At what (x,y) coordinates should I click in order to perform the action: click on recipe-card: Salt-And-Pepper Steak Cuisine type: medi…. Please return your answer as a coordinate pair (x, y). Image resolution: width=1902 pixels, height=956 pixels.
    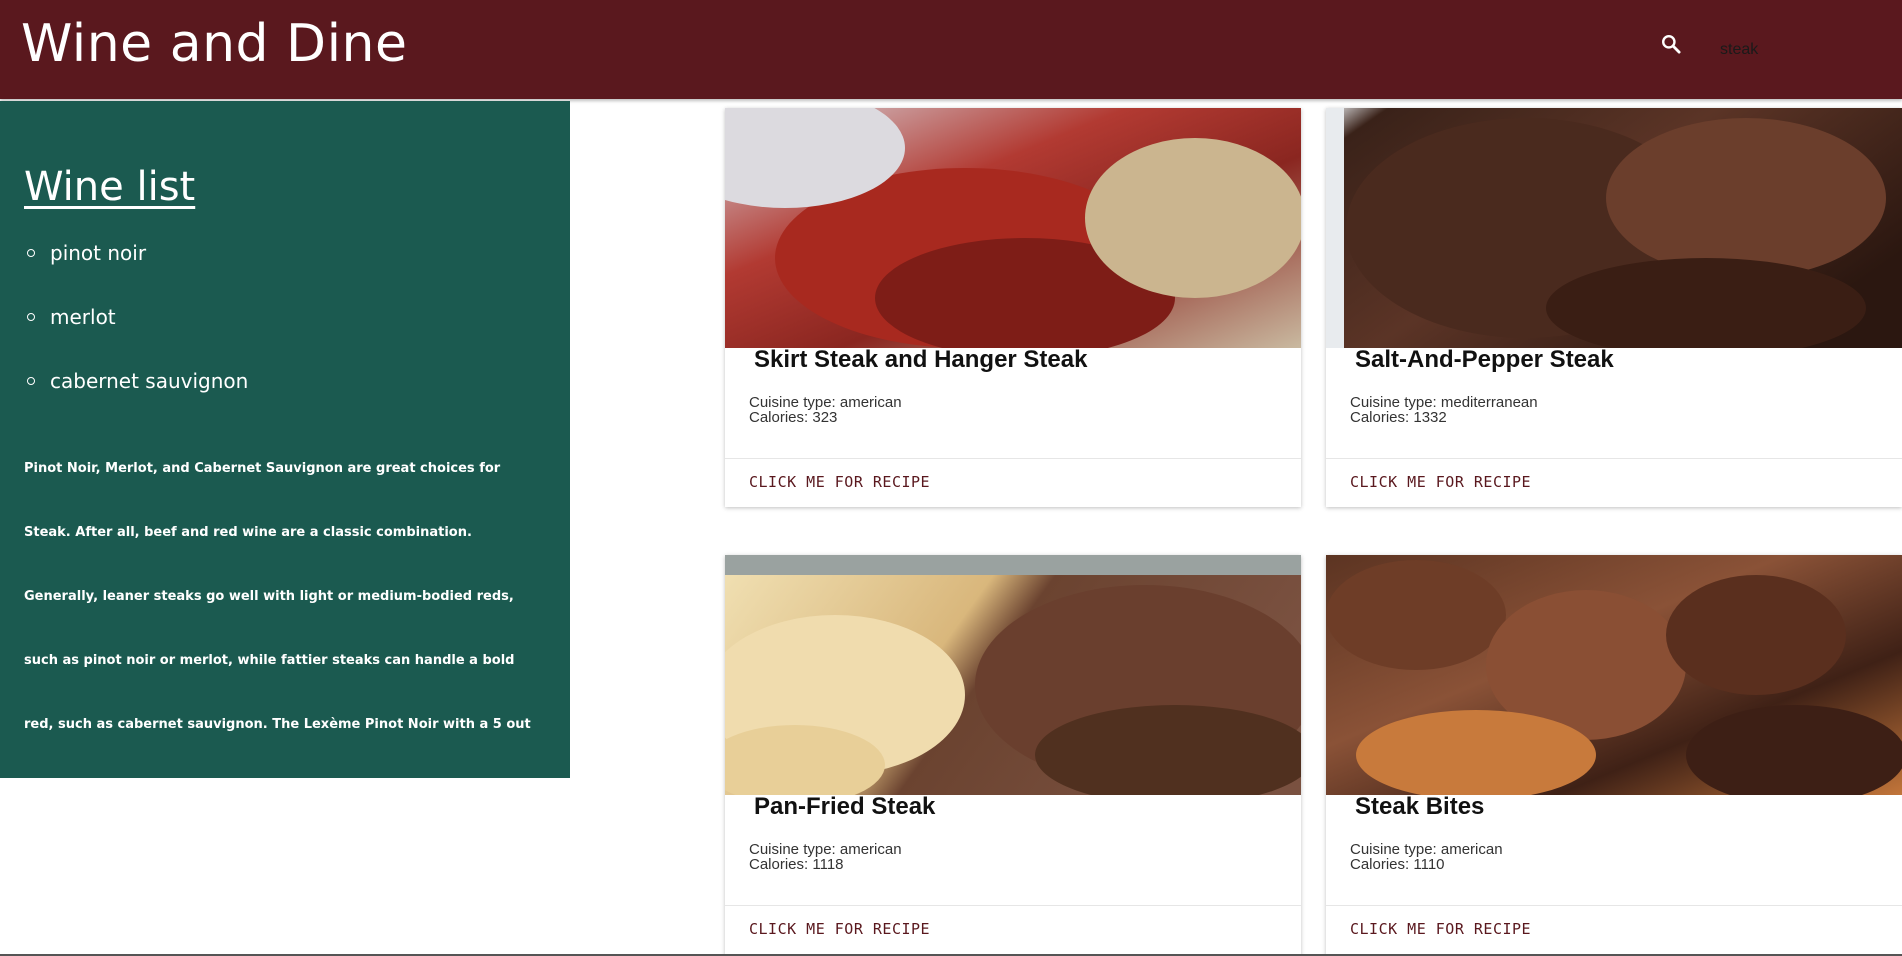
    Looking at the image, I should click on (1614, 307).